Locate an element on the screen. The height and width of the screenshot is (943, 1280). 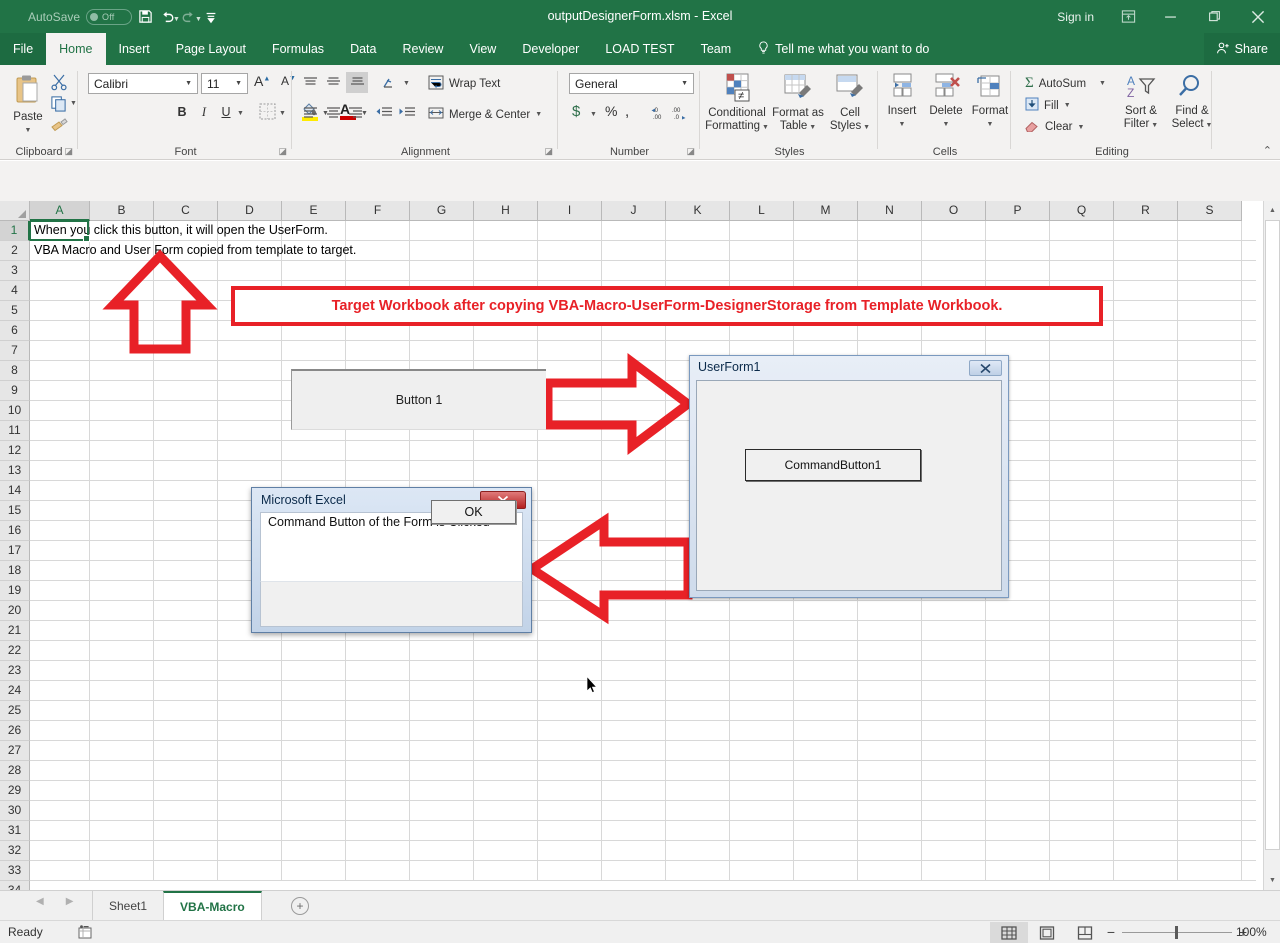
increase-font-size-button: A▲ is located at coordinates (262, 81).